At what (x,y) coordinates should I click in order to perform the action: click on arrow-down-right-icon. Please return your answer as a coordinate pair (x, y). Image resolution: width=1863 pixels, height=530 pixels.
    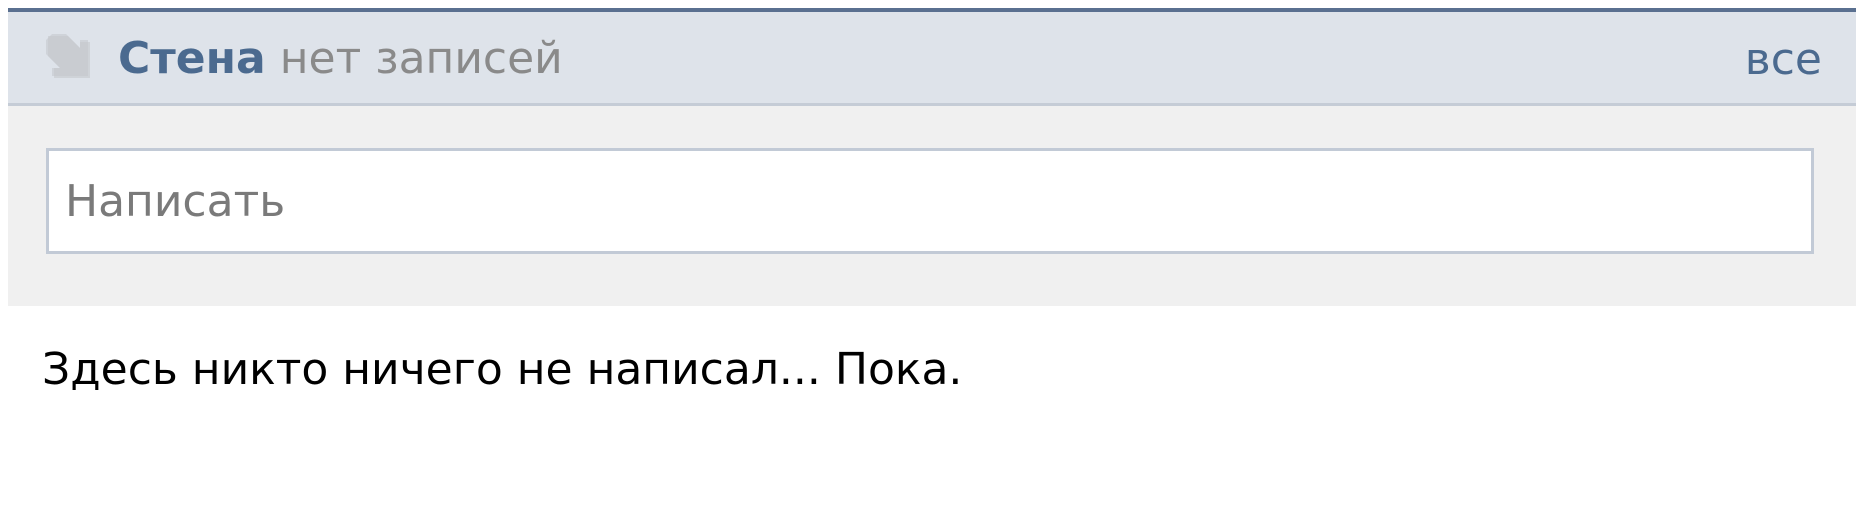
    Looking at the image, I should click on (68, 56).